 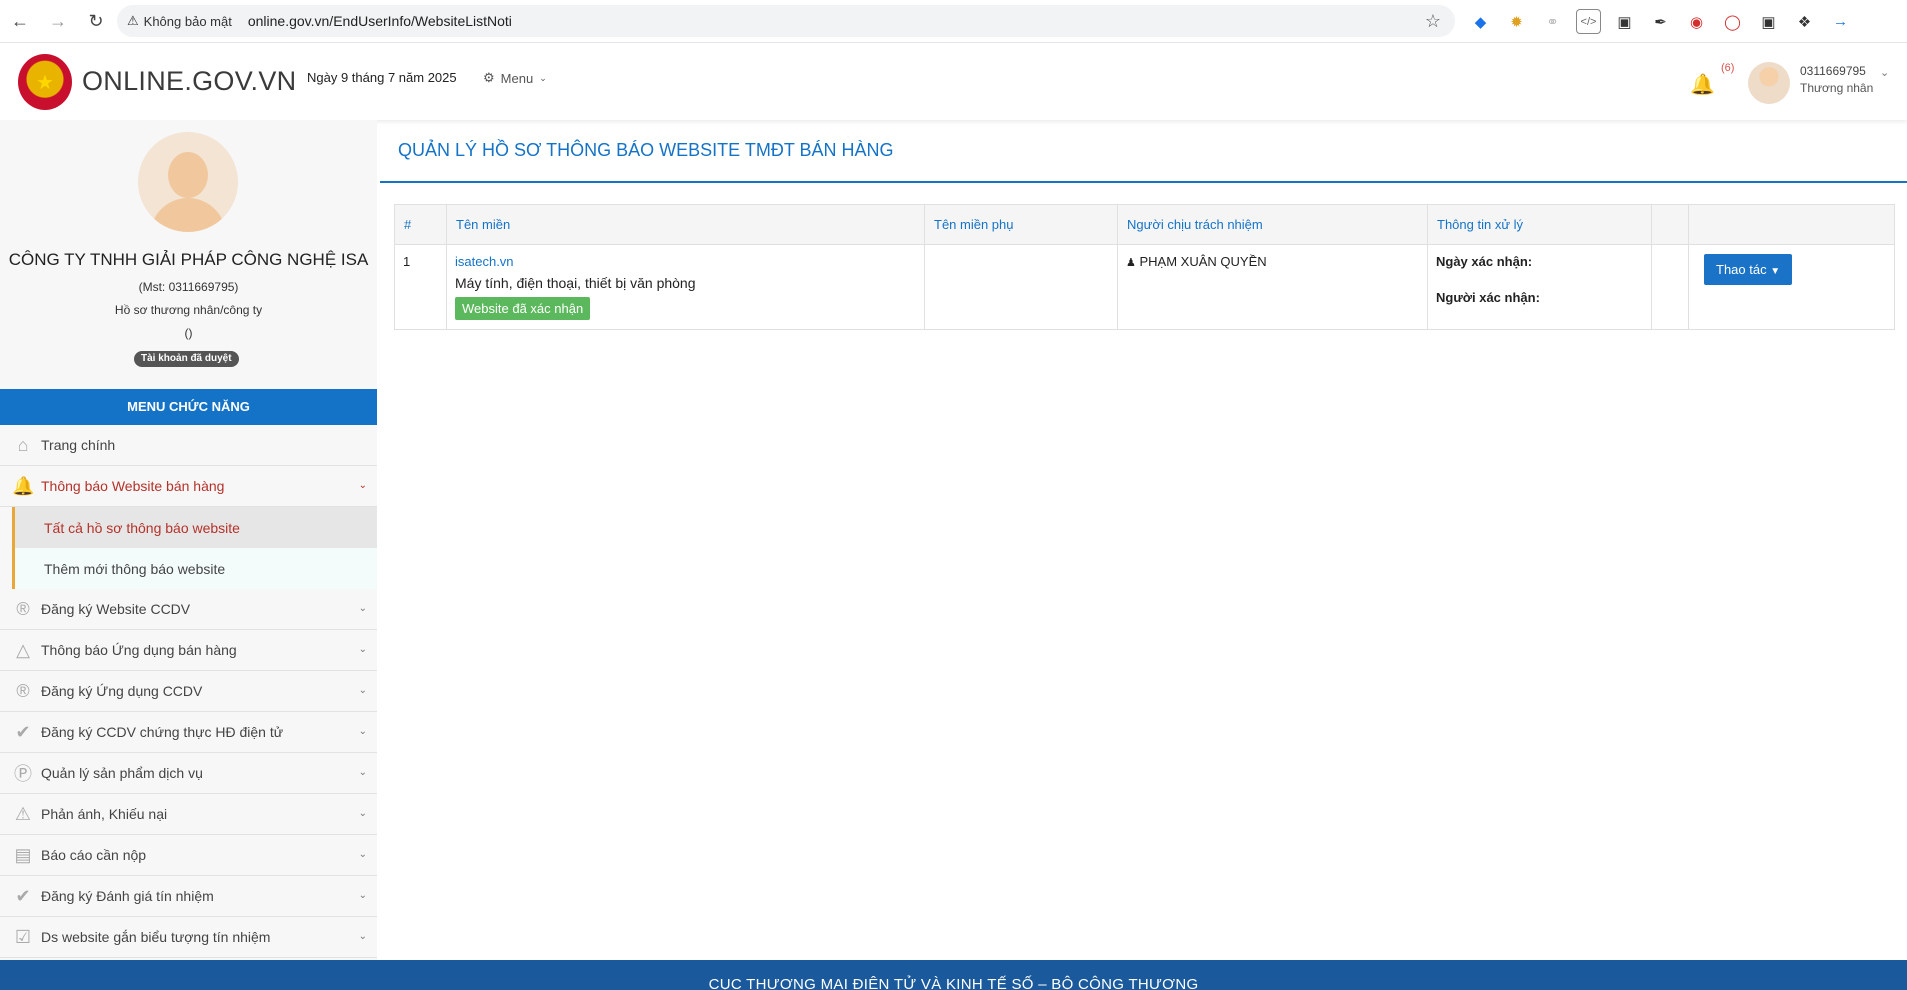 What do you see at coordinates (188, 287) in the screenshot?
I see `tax-code: (Mst: 0311669795)` at bounding box center [188, 287].